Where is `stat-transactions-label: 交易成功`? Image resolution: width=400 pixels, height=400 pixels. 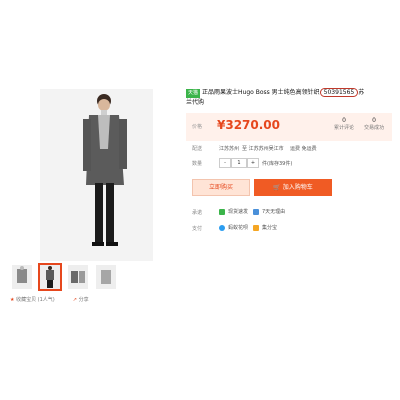 stat-transactions-label: 交易成功 is located at coordinates (374, 128).